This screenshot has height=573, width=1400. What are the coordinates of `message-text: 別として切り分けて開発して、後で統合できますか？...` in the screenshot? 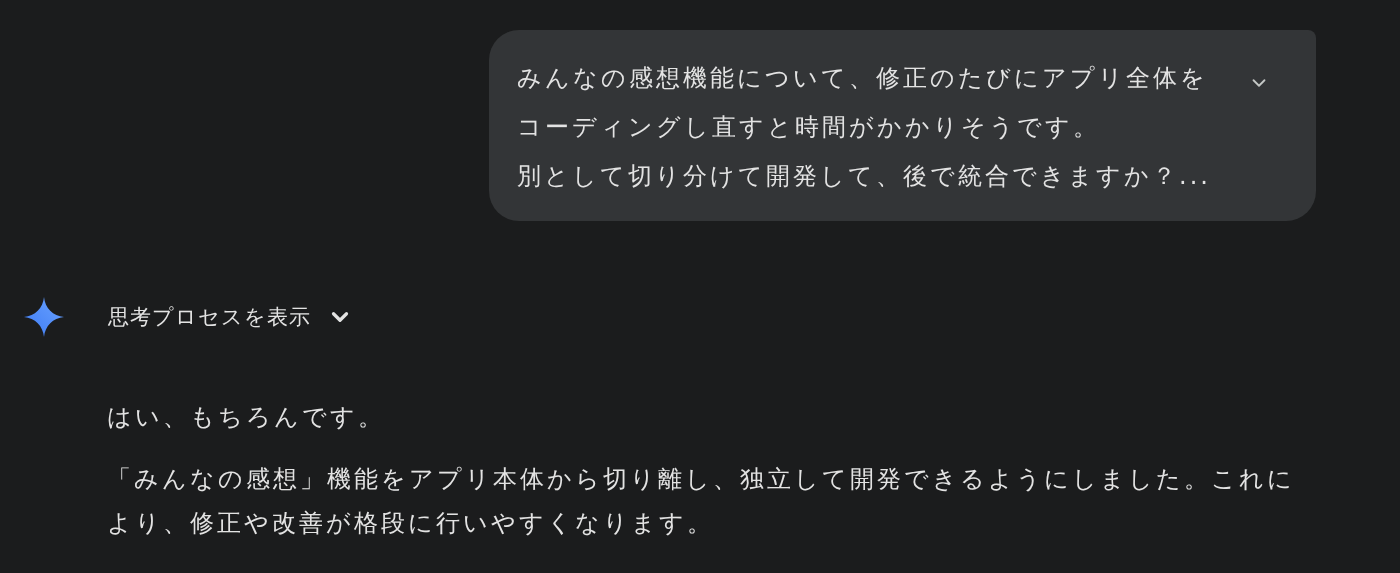 It's located at (864, 176).